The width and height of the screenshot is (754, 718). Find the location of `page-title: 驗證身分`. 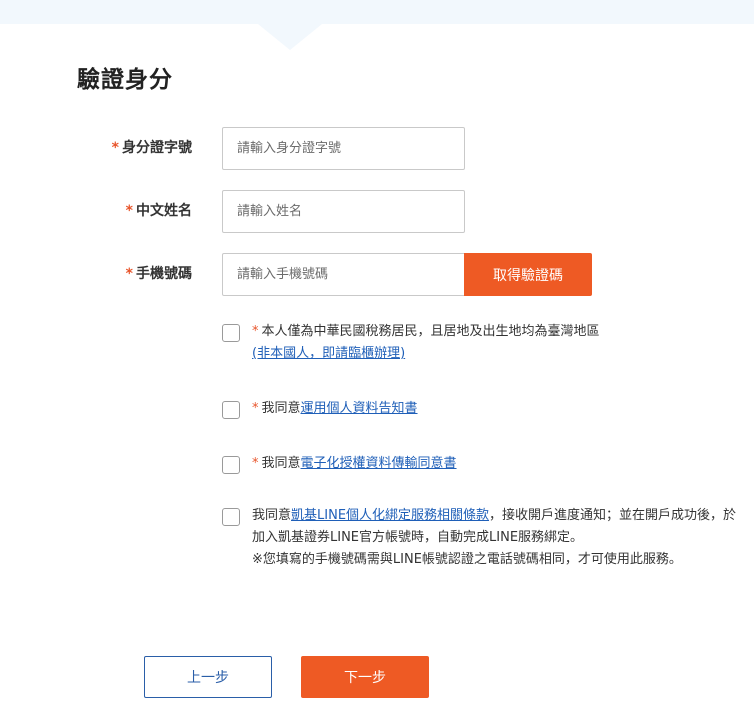

page-title: 驗證身分 is located at coordinates (125, 80).